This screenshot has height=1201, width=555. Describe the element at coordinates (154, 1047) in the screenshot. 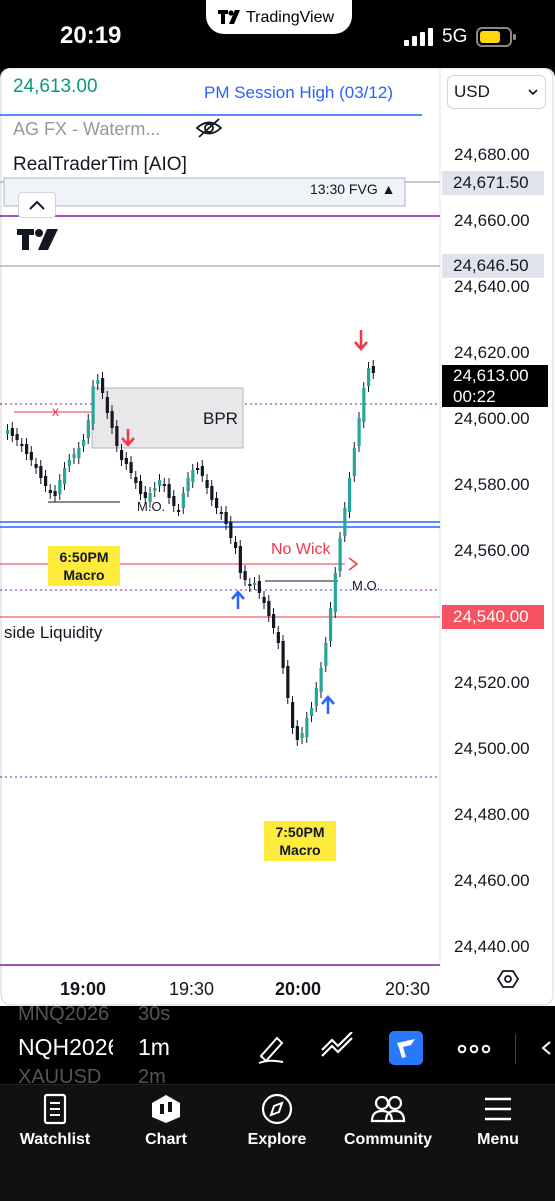

I see `interval-selector: 1m` at that location.